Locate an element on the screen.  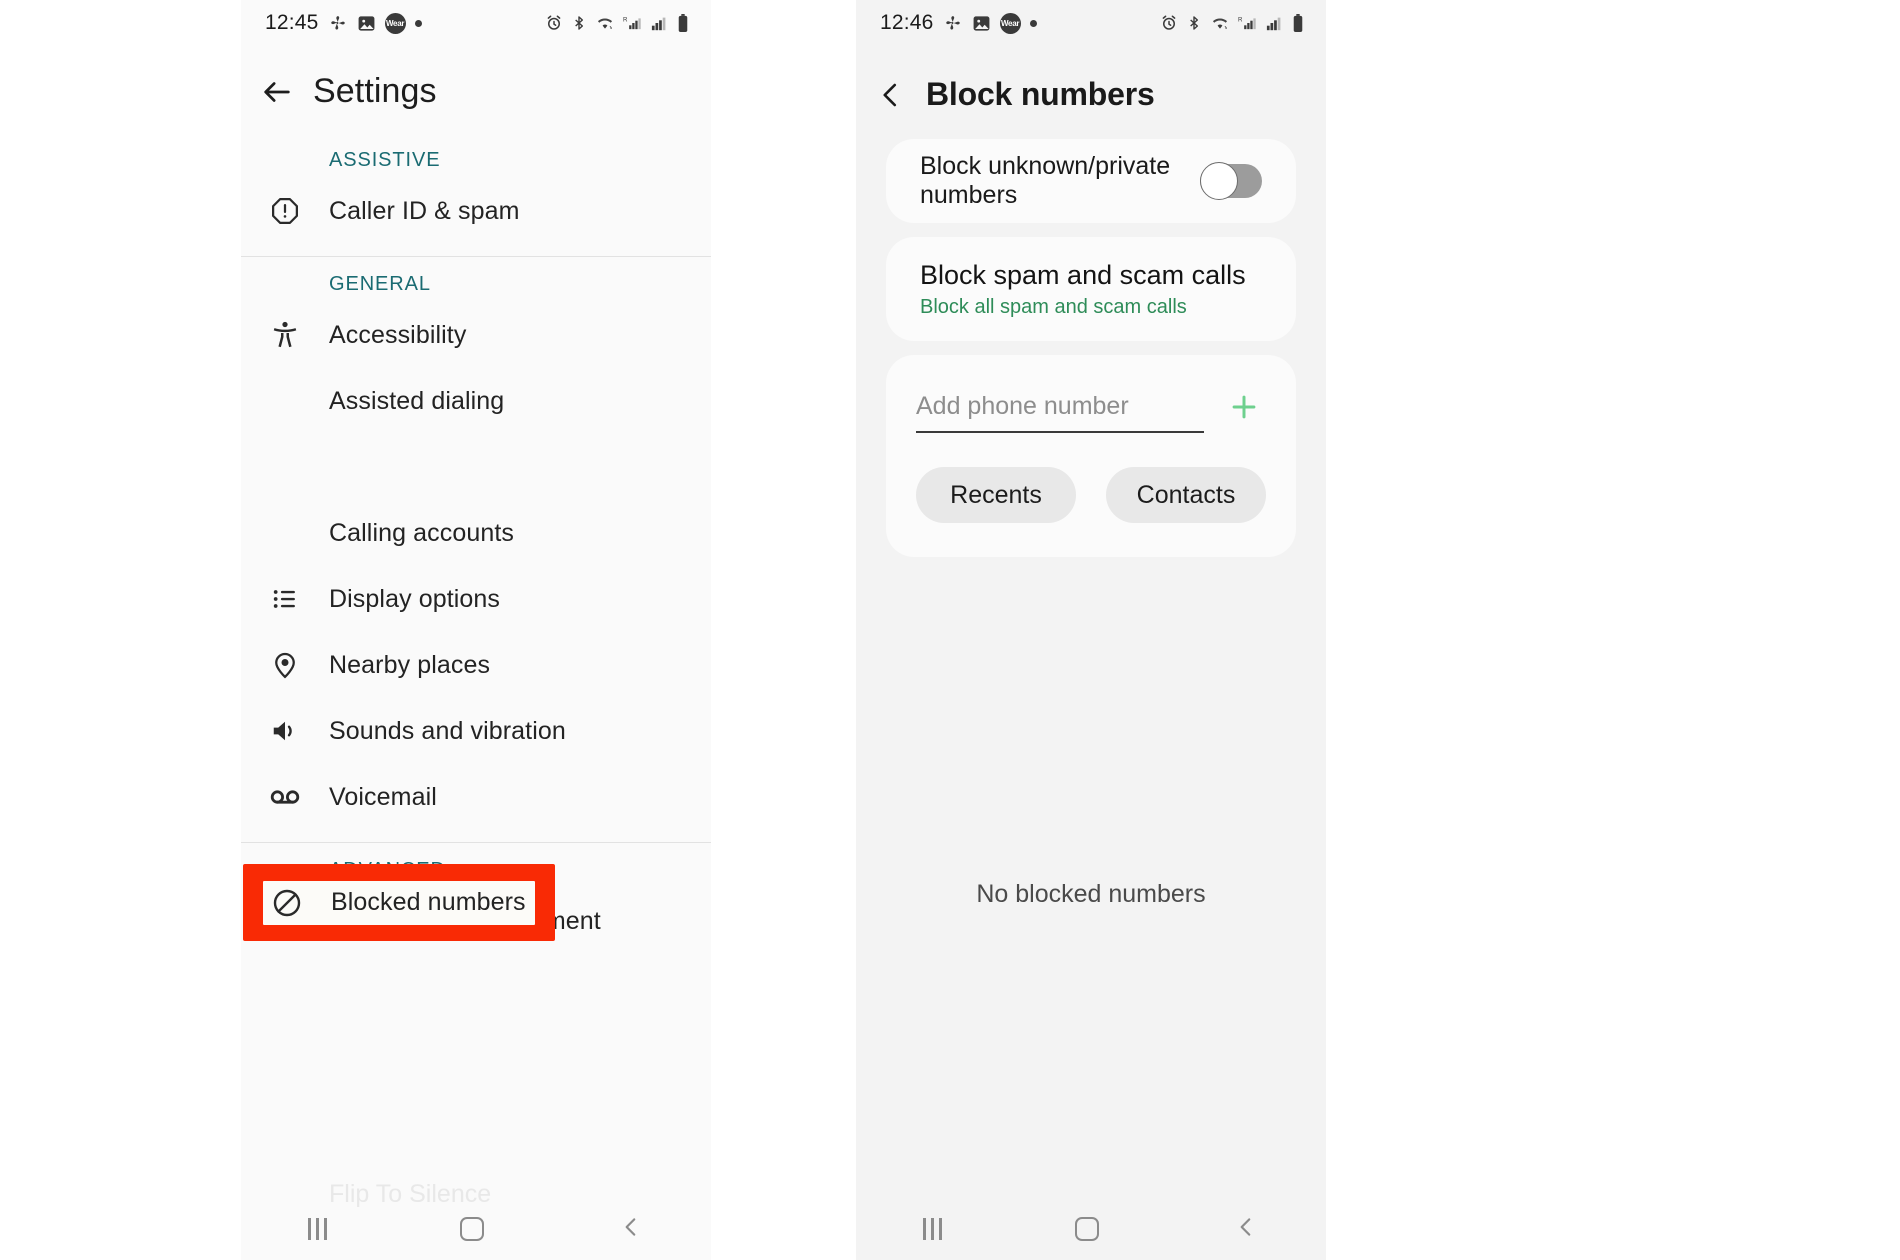
section-label-general: GENERAL is located at coordinates (380, 284).